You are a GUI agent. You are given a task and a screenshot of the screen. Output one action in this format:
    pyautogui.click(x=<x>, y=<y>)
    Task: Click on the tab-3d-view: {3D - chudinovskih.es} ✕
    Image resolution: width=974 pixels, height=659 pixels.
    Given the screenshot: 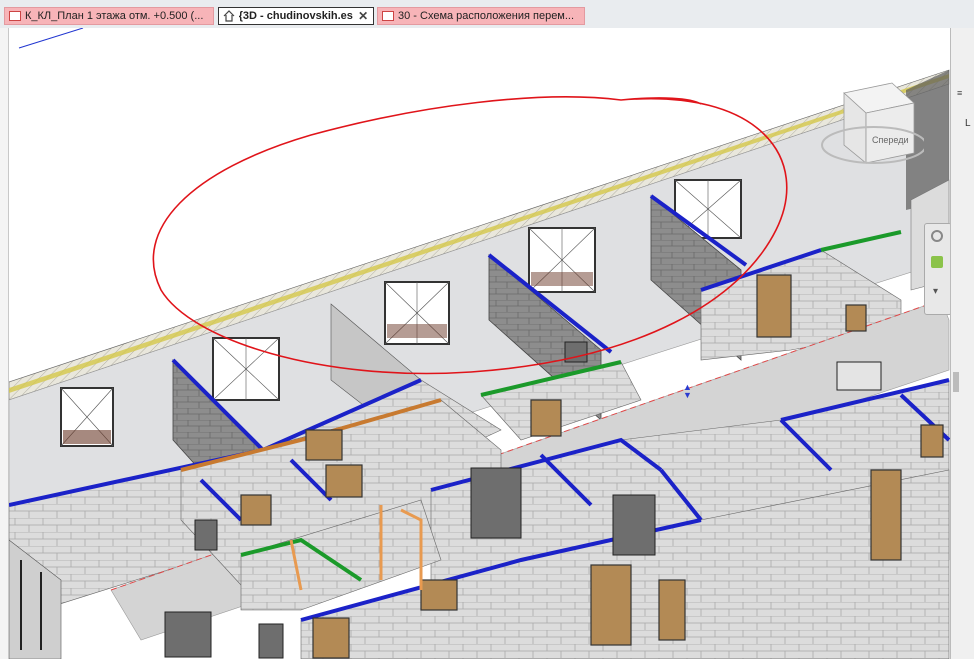 What is the action you would take?
    pyautogui.click(x=296, y=16)
    